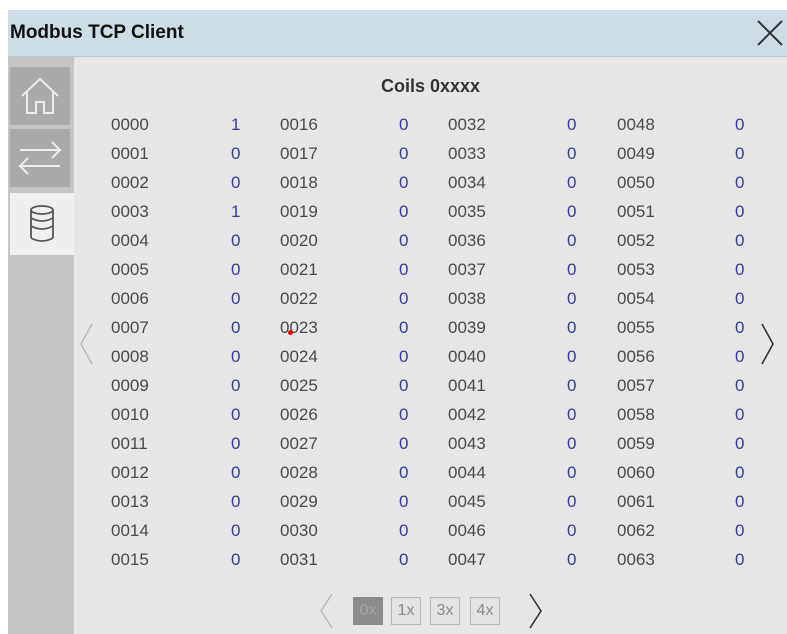 This screenshot has width=787, height=634. I want to click on value-column-3: 0 0 0 0 0 0 0 0 0 0 0 0 0 0 0 0, so click(571, 342).